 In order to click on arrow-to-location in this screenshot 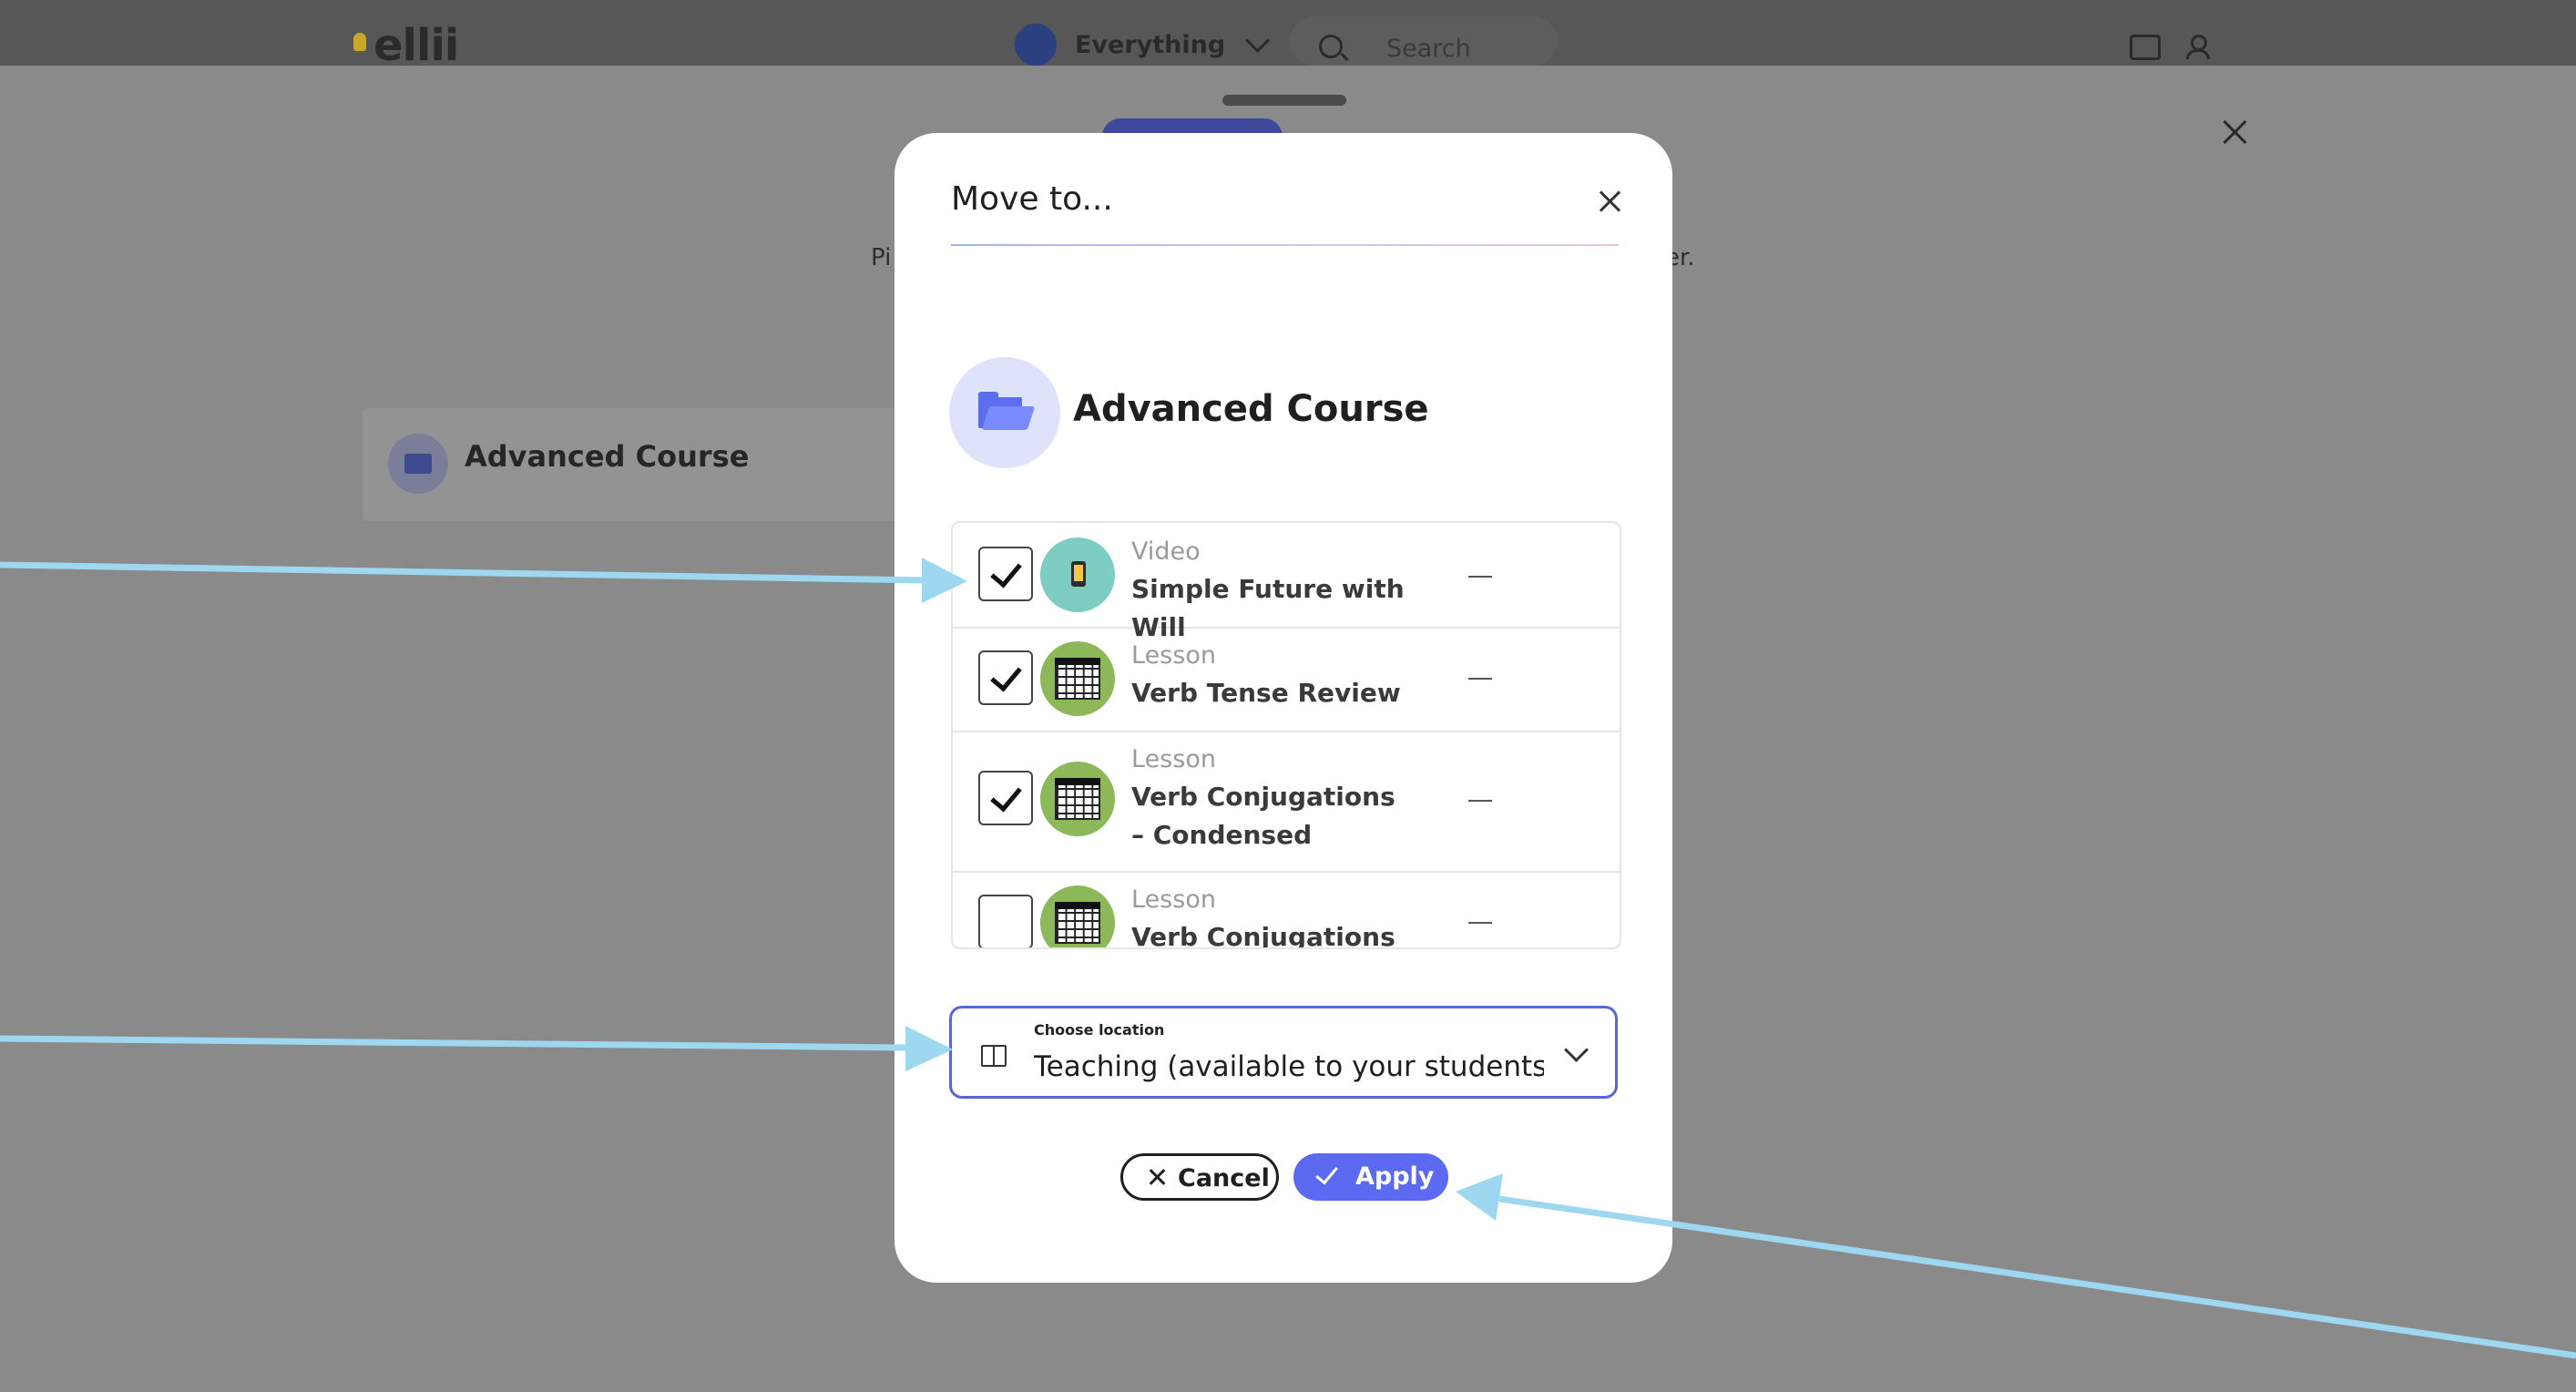, I will do `click(477, 1048)`.